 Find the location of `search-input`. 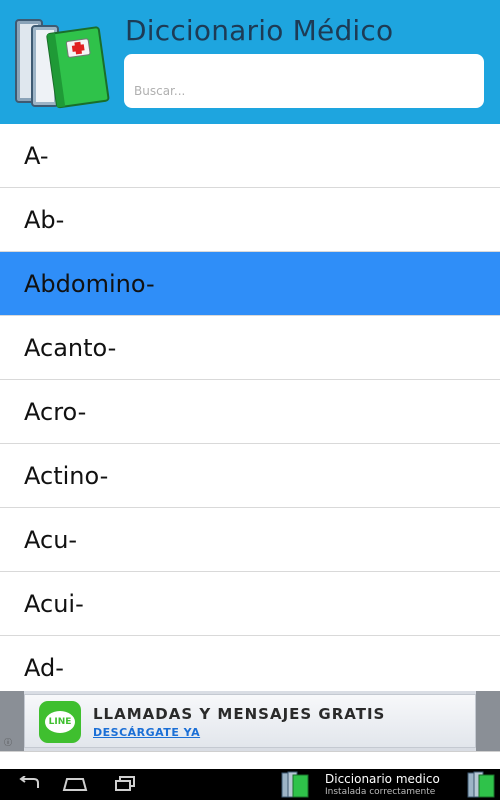

search-input is located at coordinates (306, 91).